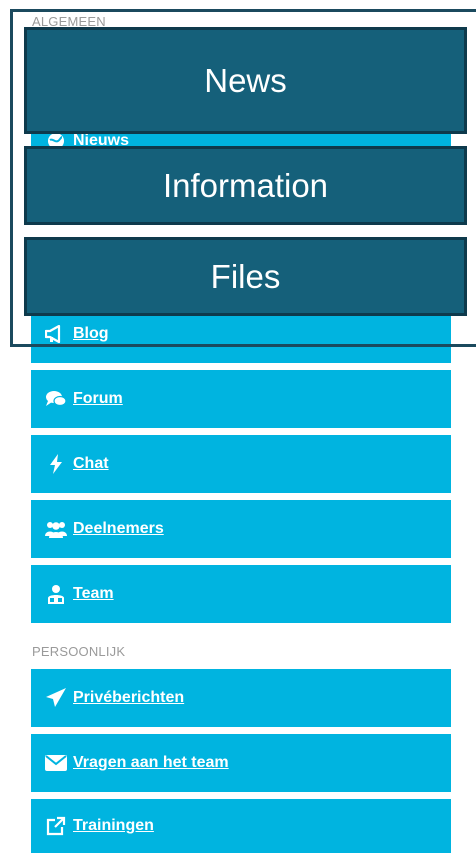 This screenshot has width=476, height=853. Describe the element at coordinates (56, 399) in the screenshot. I see `chat-bubbles-icon` at that location.